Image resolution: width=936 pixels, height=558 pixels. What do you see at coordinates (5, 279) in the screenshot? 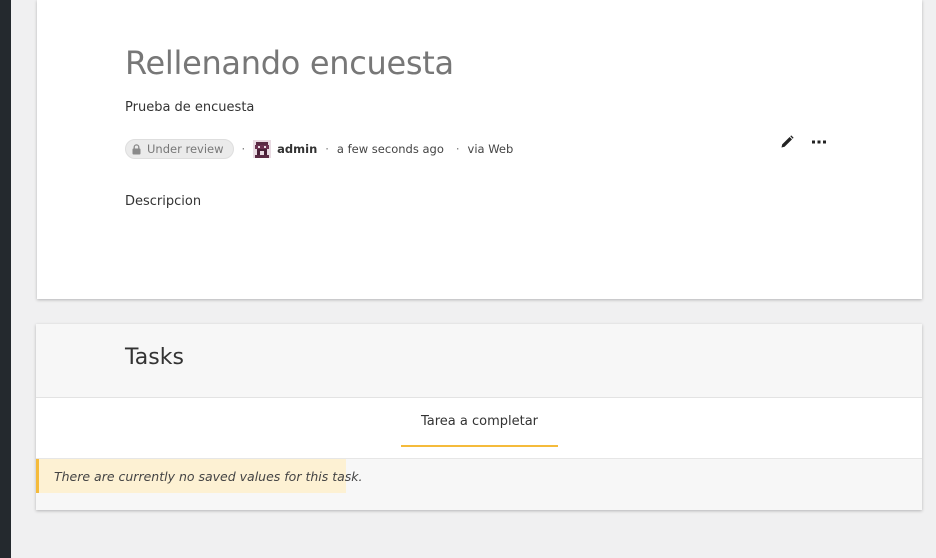
I see `sidebar-edge` at bounding box center [5, 279].